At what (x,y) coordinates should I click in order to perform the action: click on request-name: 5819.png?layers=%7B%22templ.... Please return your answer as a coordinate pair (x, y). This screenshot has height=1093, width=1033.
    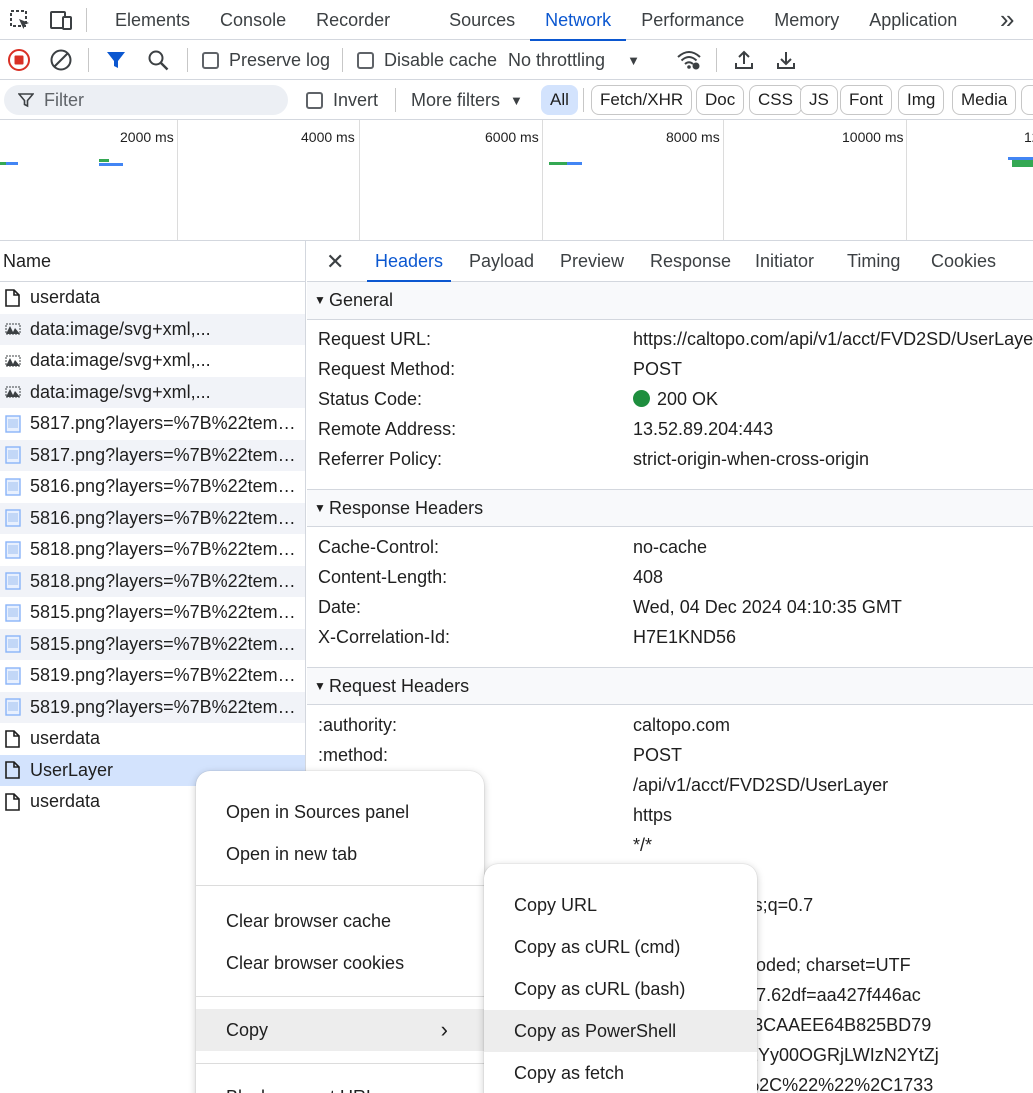
    Looking at the image, I should click on (165, 675).